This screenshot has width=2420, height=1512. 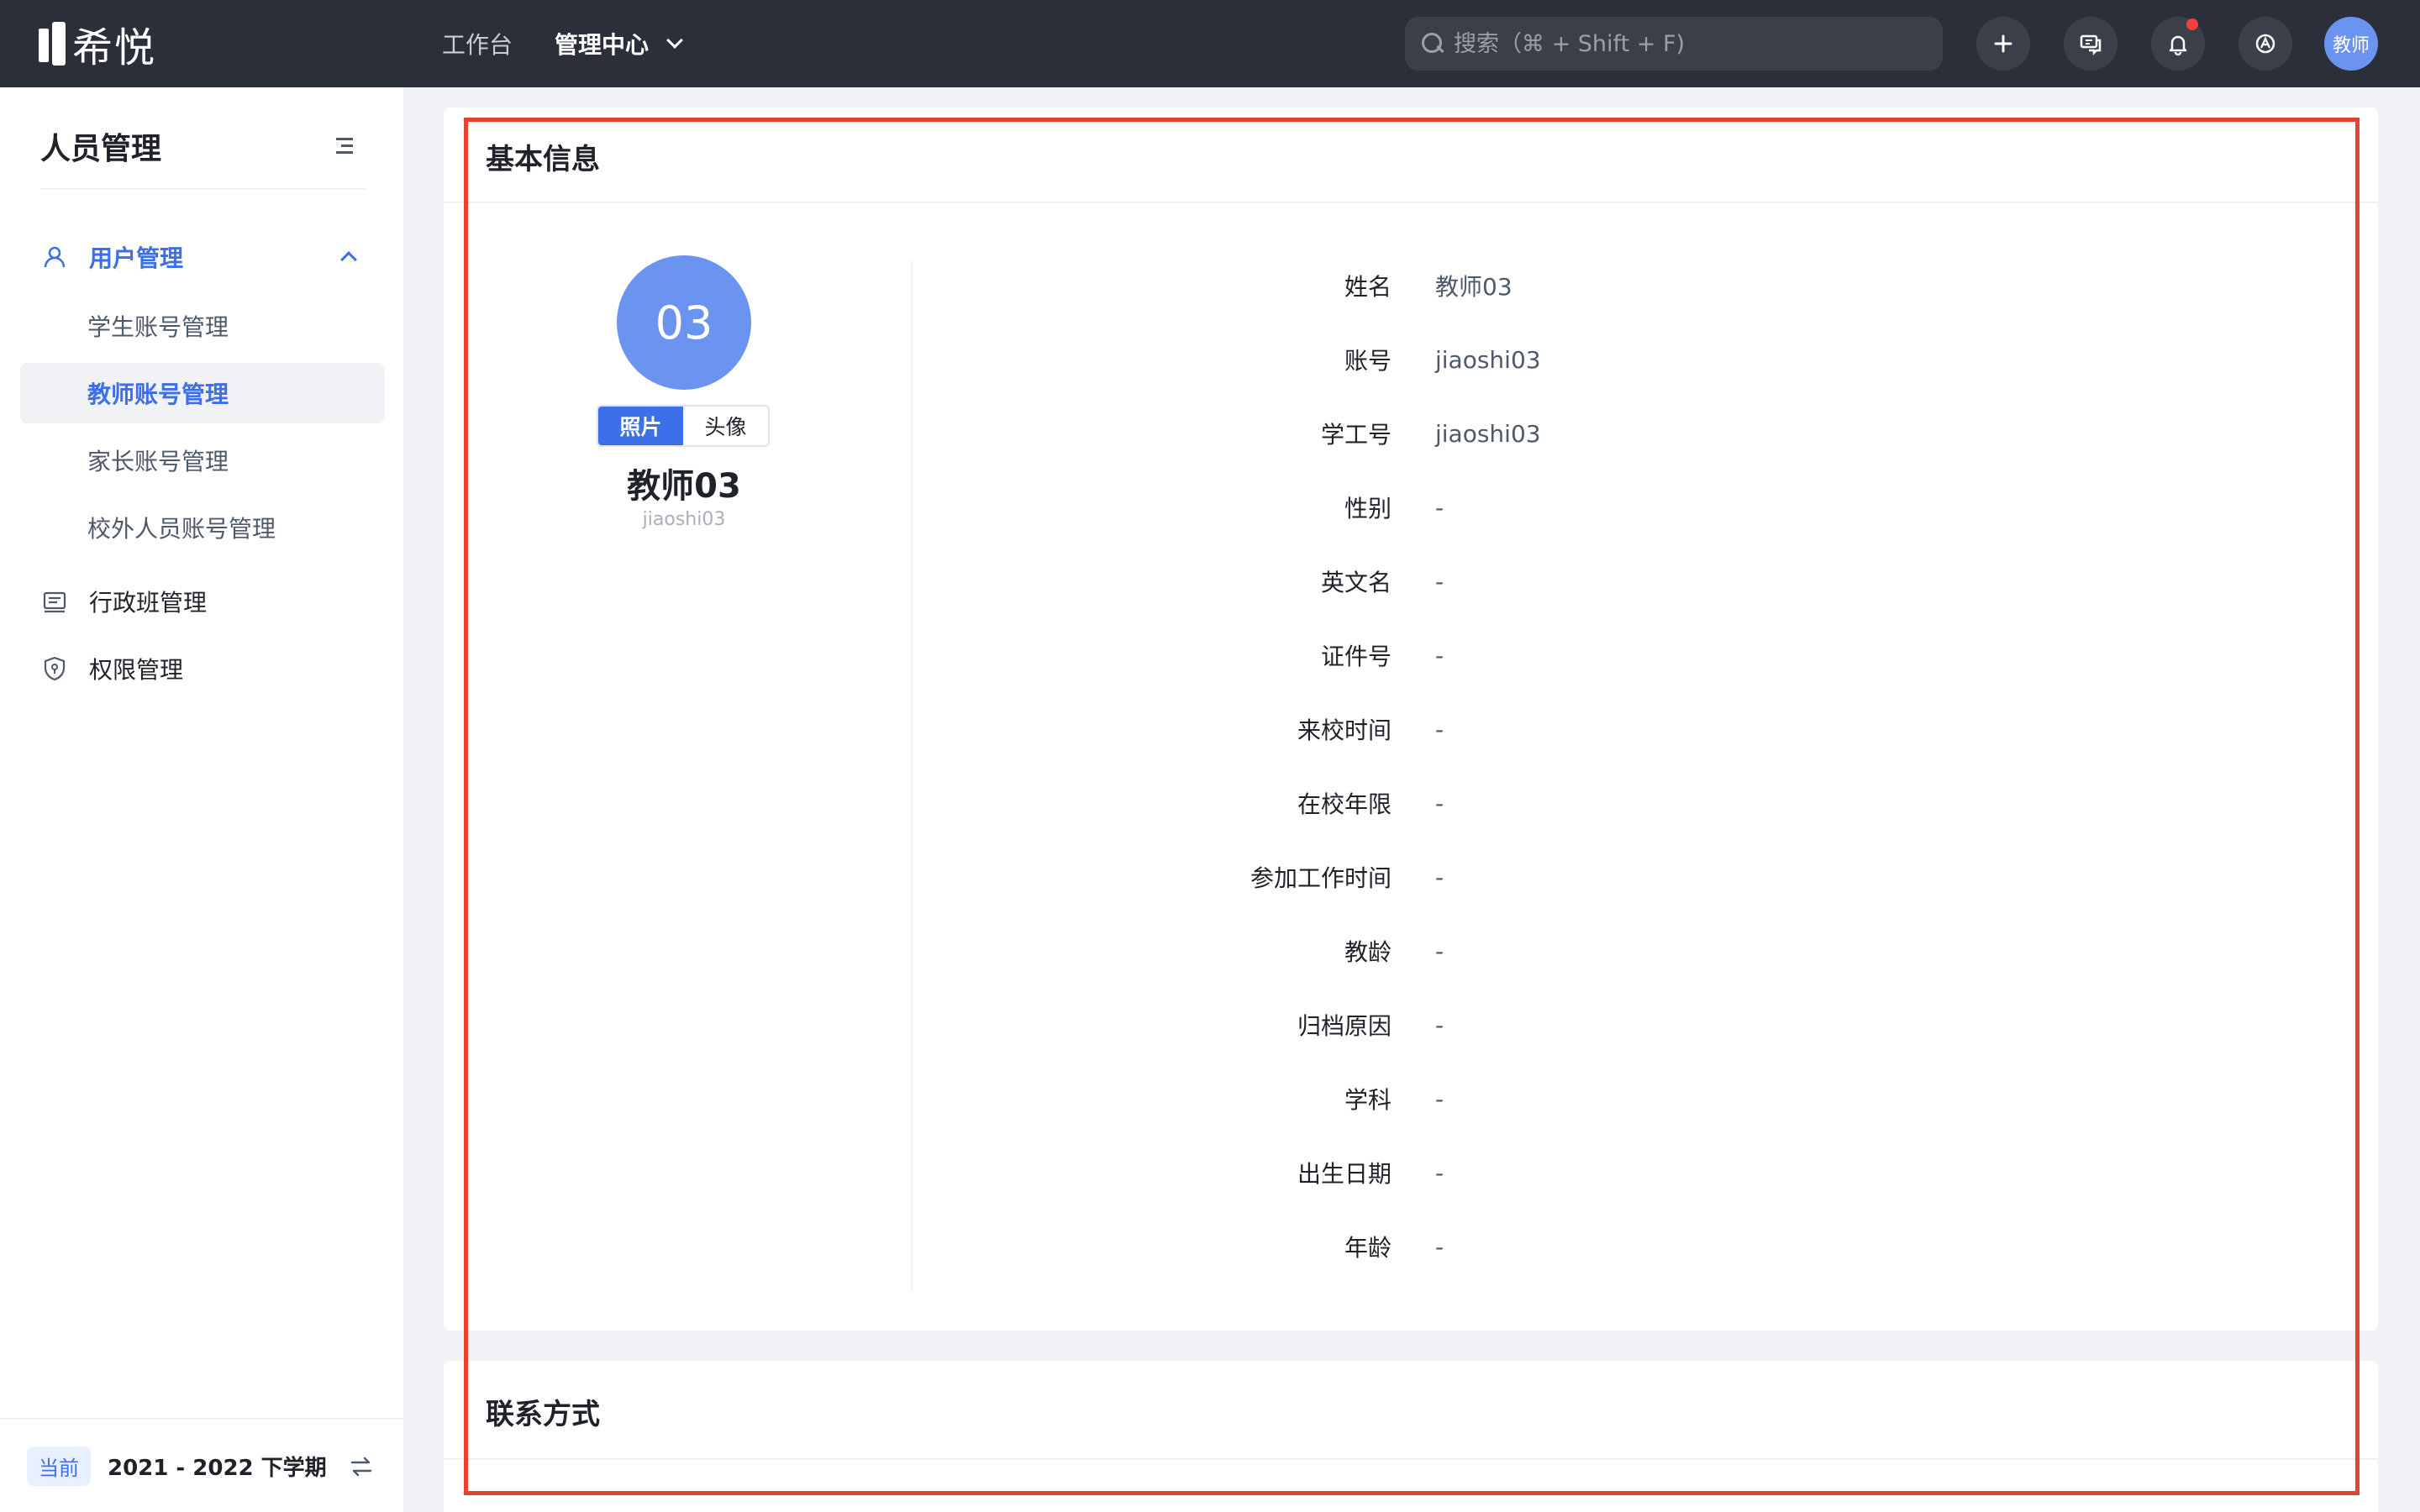 What do you see at coordinates (1345, 804) in the screenshot?
I see `field-label: 在校年限` at bounding box center [1345, 804].